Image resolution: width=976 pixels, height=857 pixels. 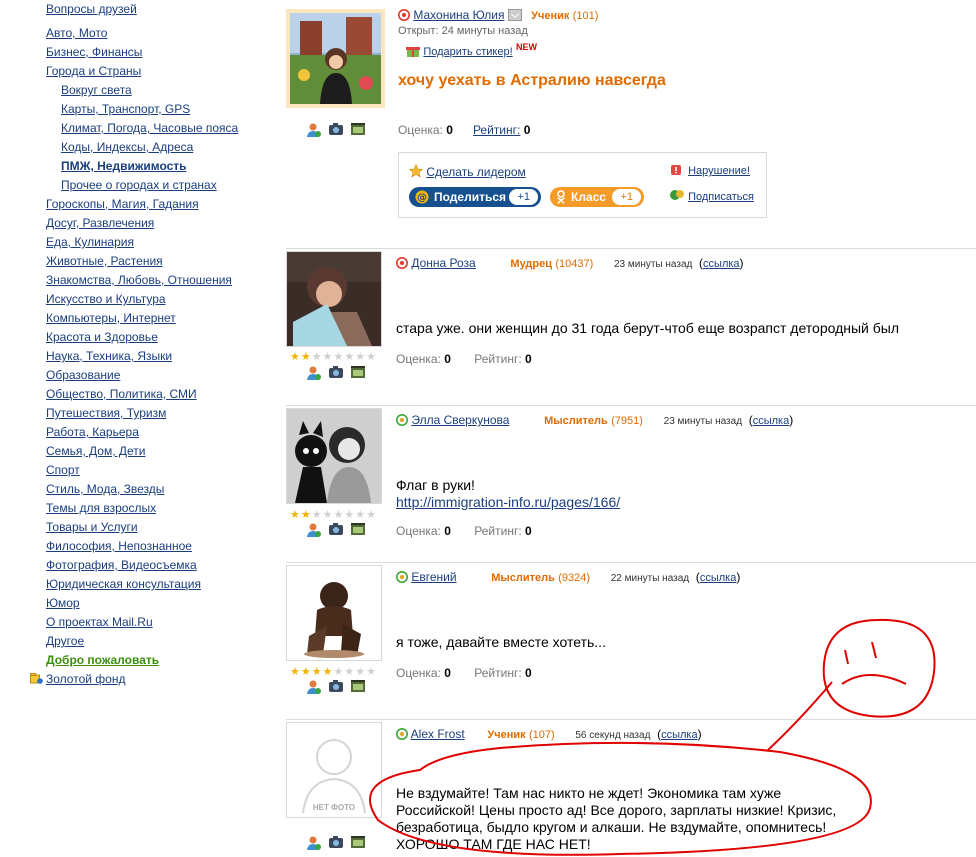 I want to click on star-icon: ★, so click(x=327, y=672).